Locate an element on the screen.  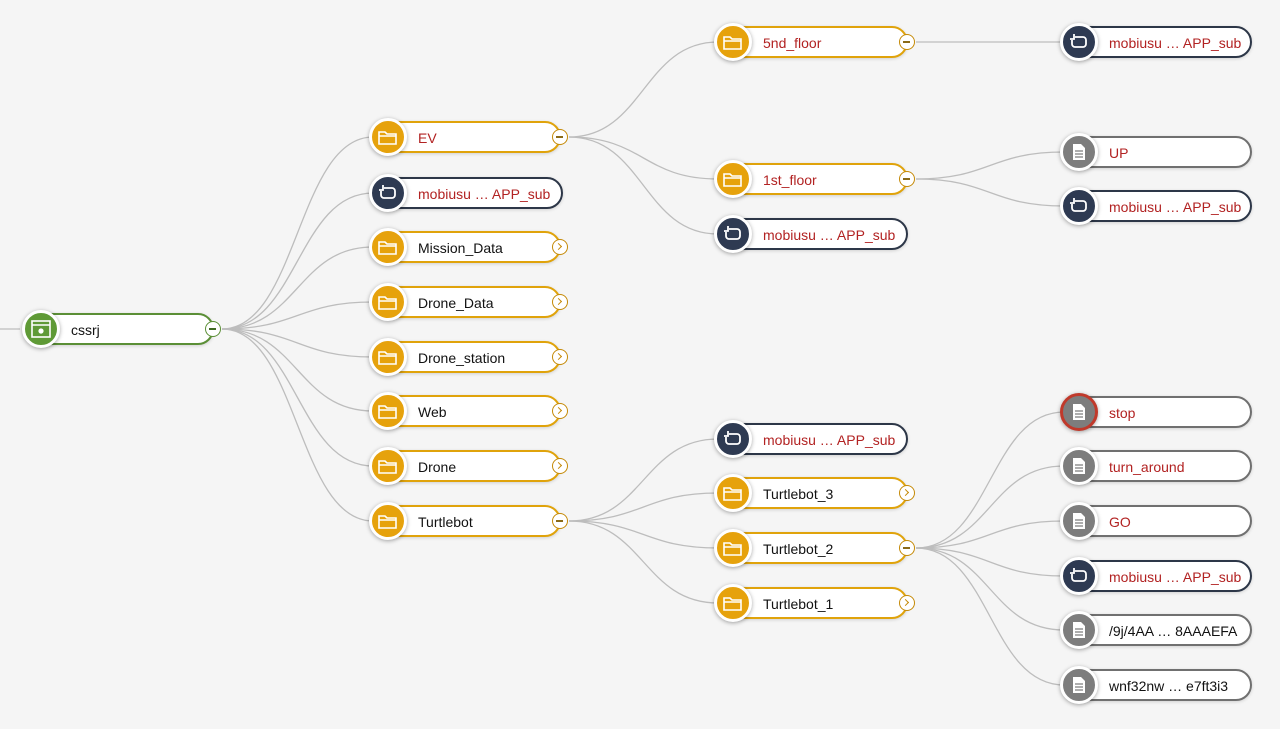
node-1st-floor-0: UP is located at coordinates (1156, 152).